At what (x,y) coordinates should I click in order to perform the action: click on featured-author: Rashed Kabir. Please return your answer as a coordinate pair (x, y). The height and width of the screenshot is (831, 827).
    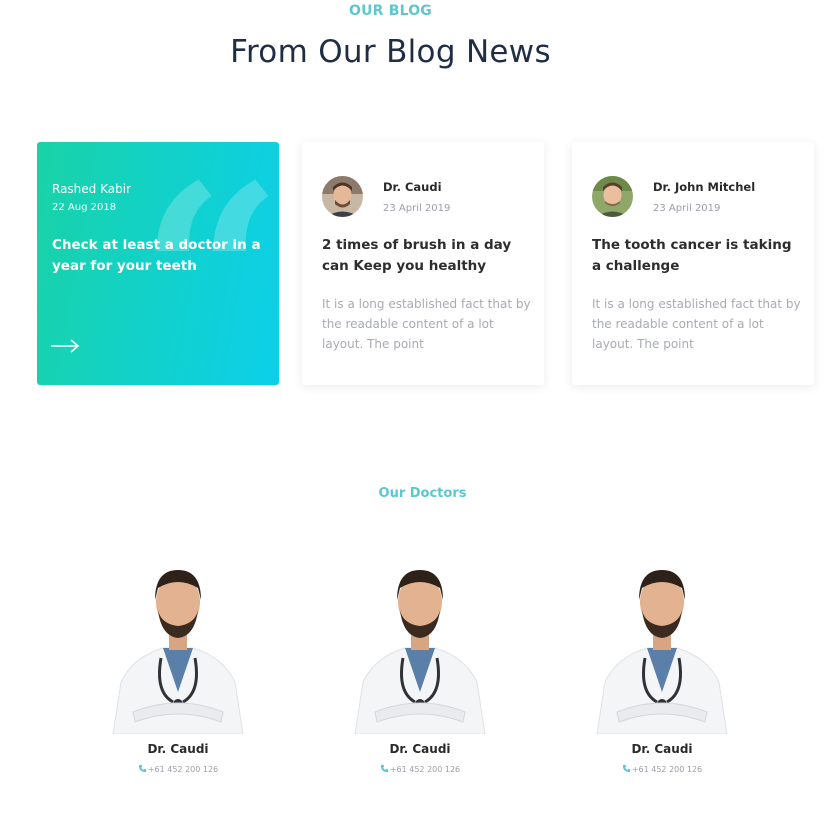
    Looking at the image, I should click on (91, 189).